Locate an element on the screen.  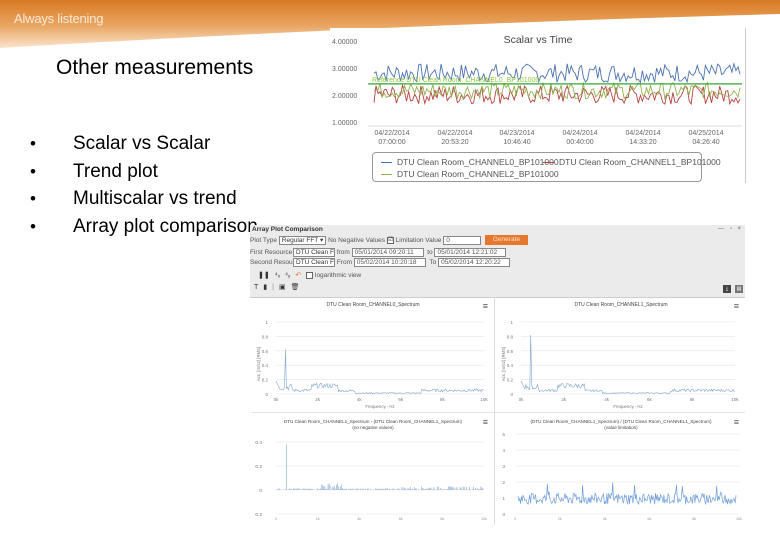
toolbar2-row: T ▮ | ▣ 🗑 is located at coordinates (279, 287).